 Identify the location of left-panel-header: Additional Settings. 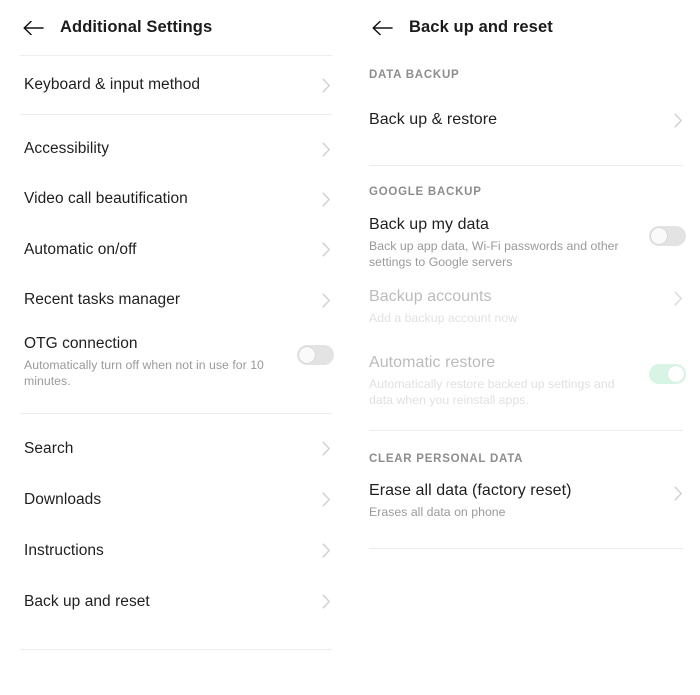
(176, 27).